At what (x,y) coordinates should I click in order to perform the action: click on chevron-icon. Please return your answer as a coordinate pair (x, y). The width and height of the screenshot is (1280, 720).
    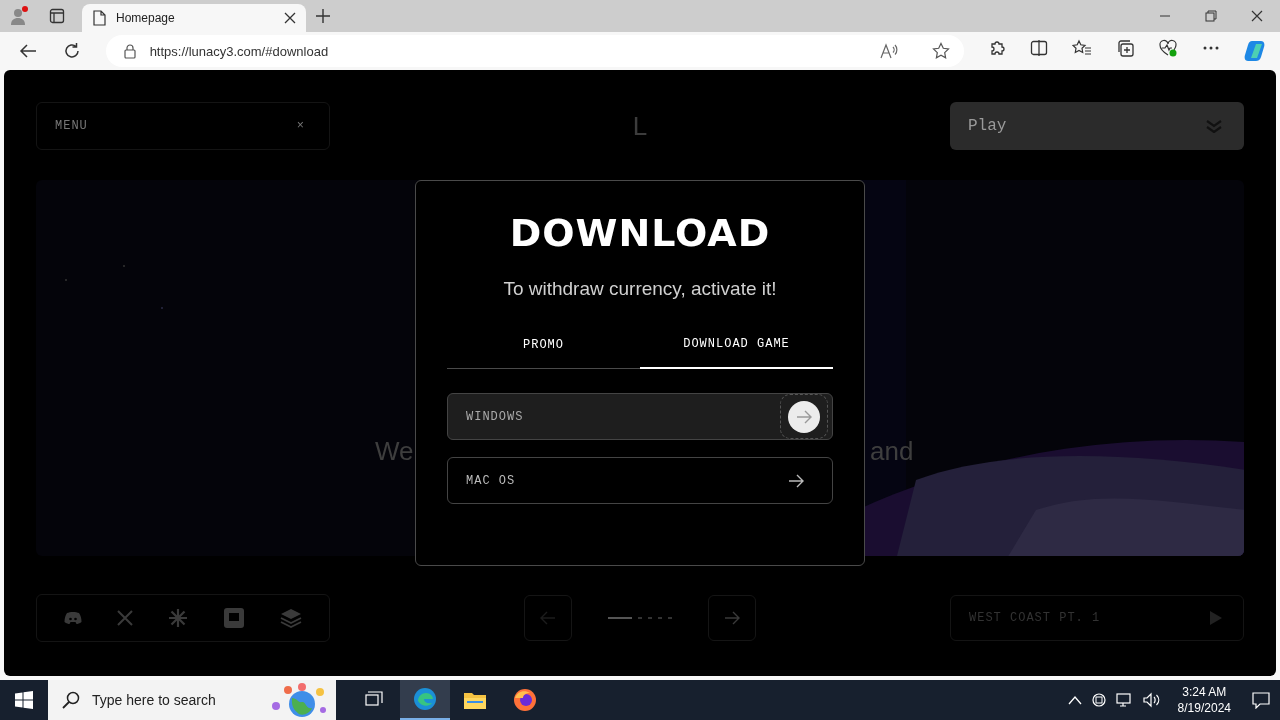
    Looking at the image, I should click on (1214, 126).